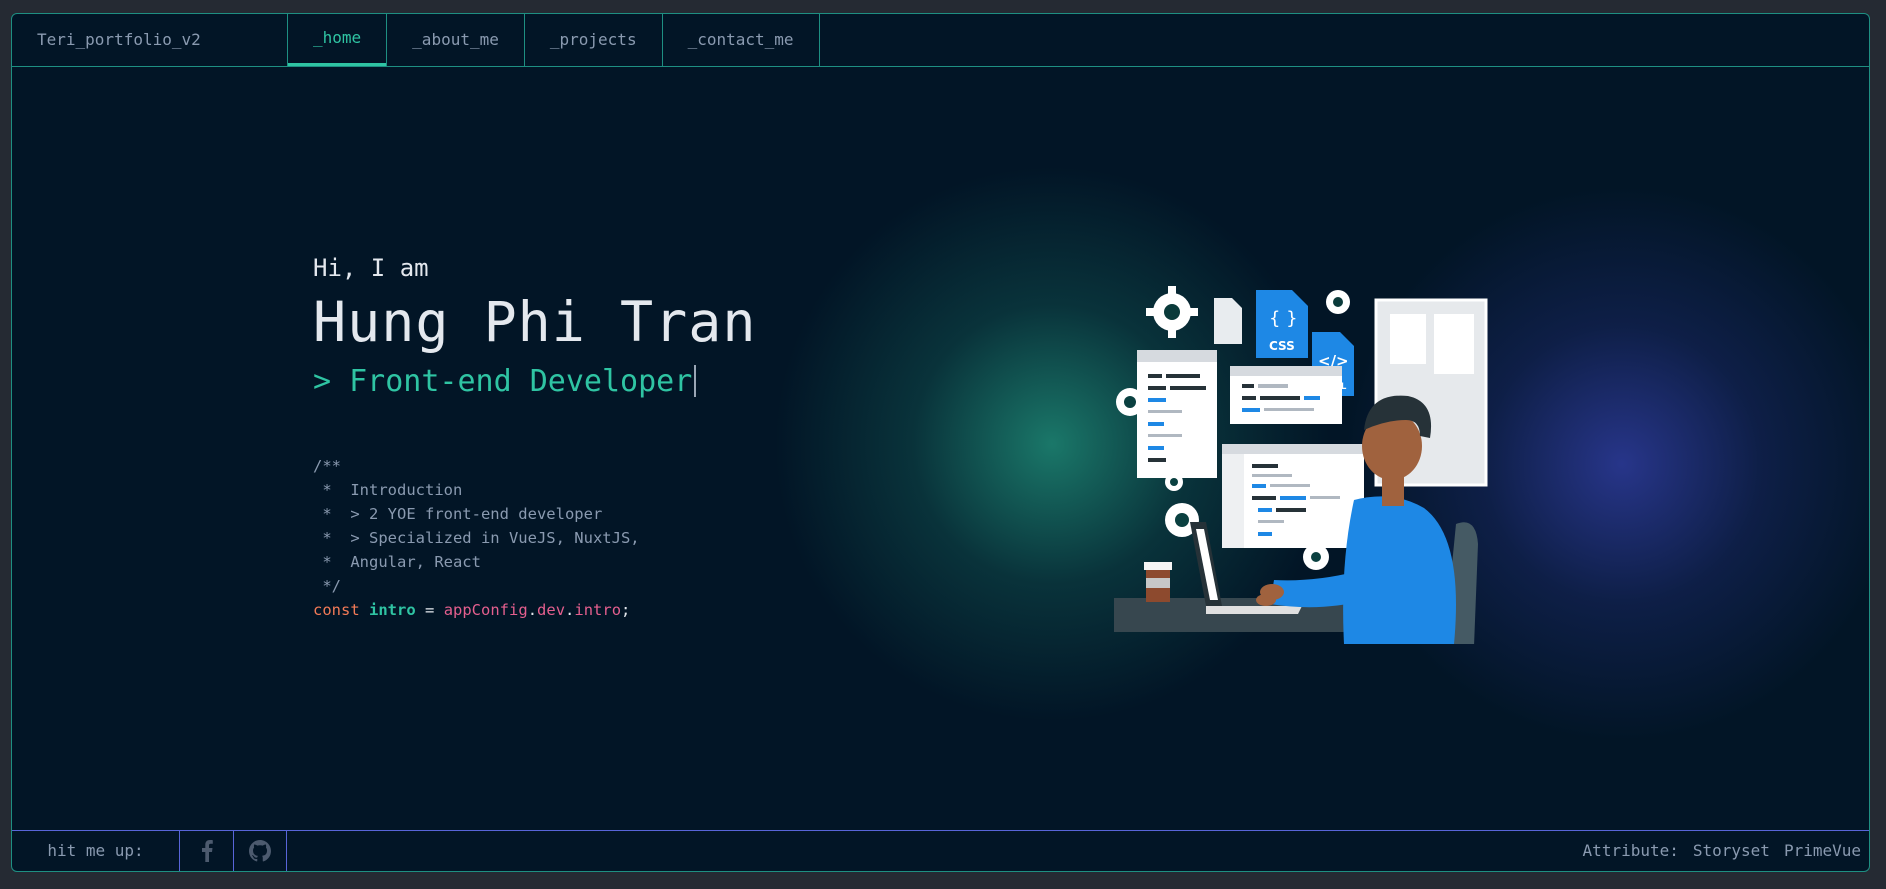 This screenshot has width=1886, height=889. I want to click on code-object: dev, so click(551, 610).